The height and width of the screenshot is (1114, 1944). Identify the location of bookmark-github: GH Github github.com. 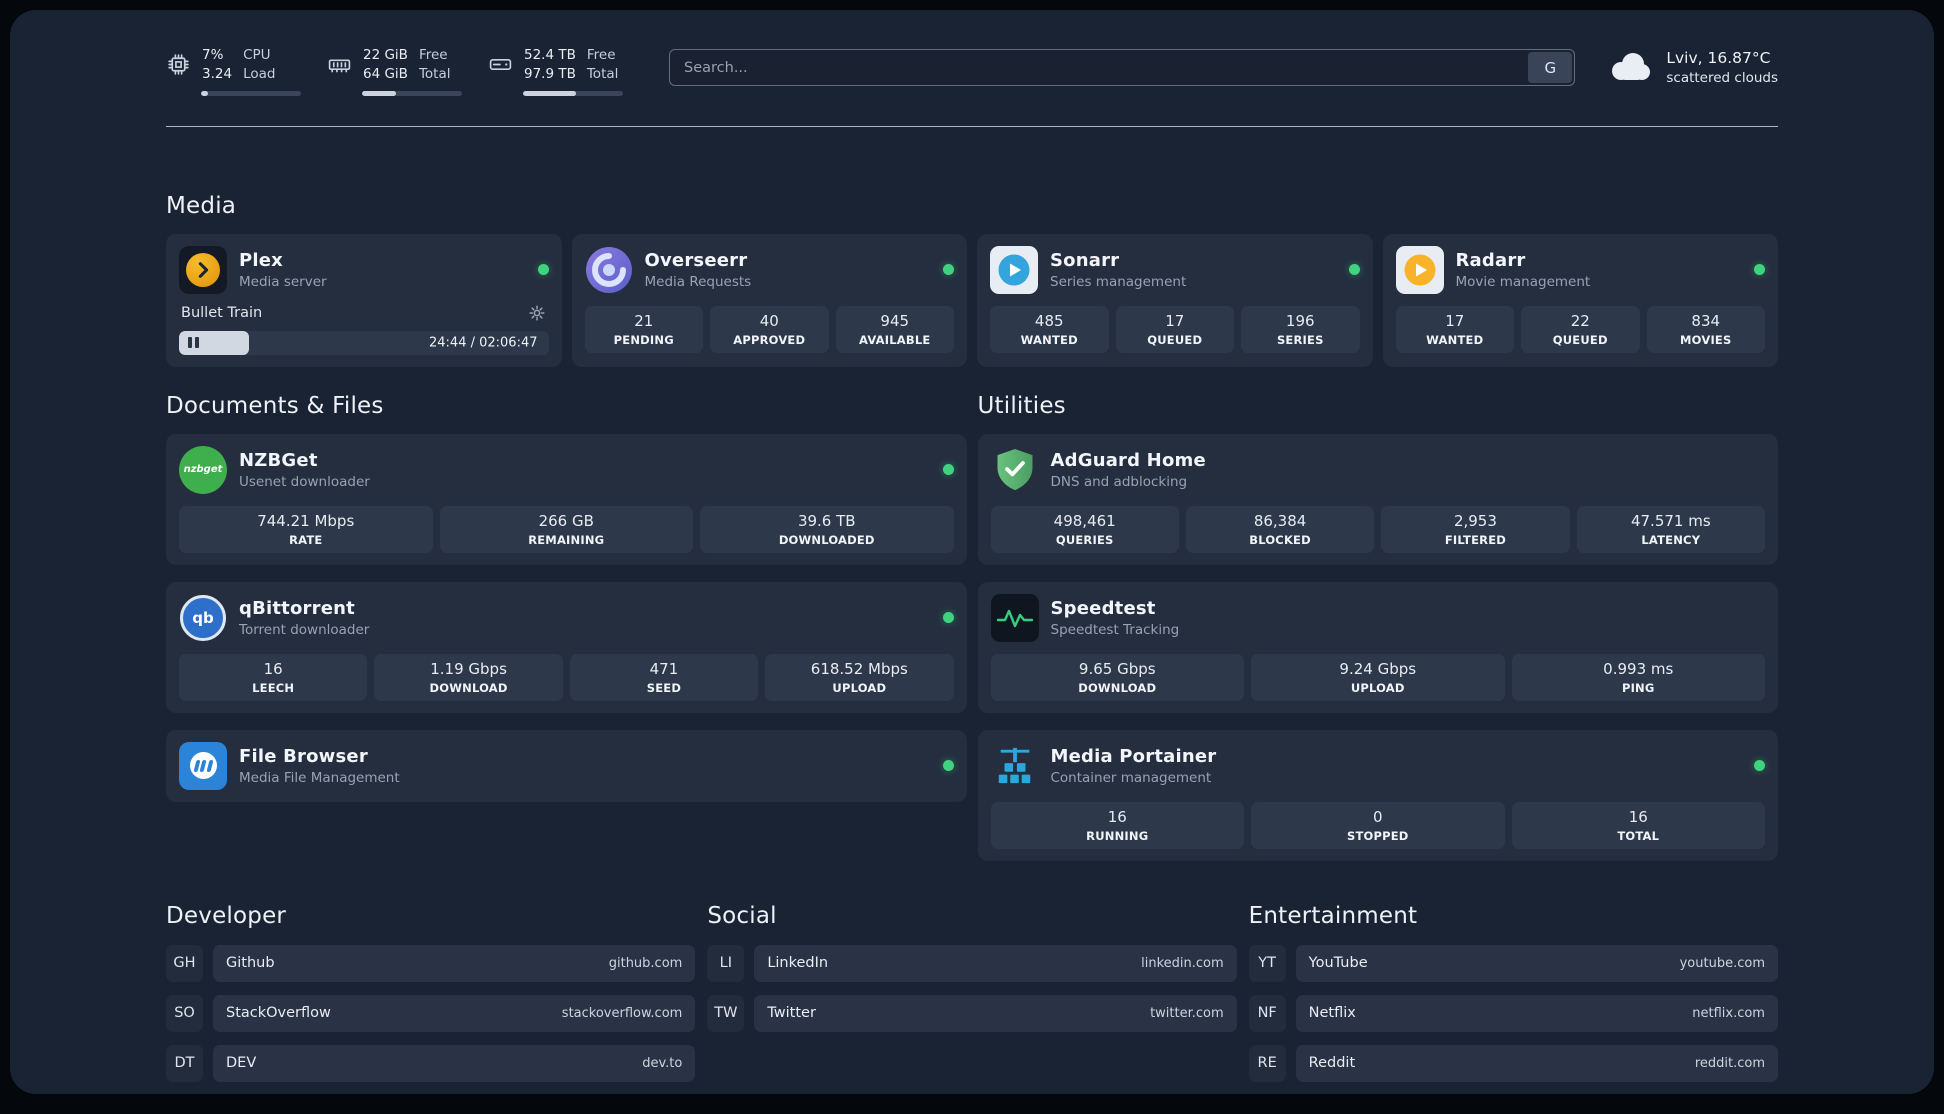
(431, 963).